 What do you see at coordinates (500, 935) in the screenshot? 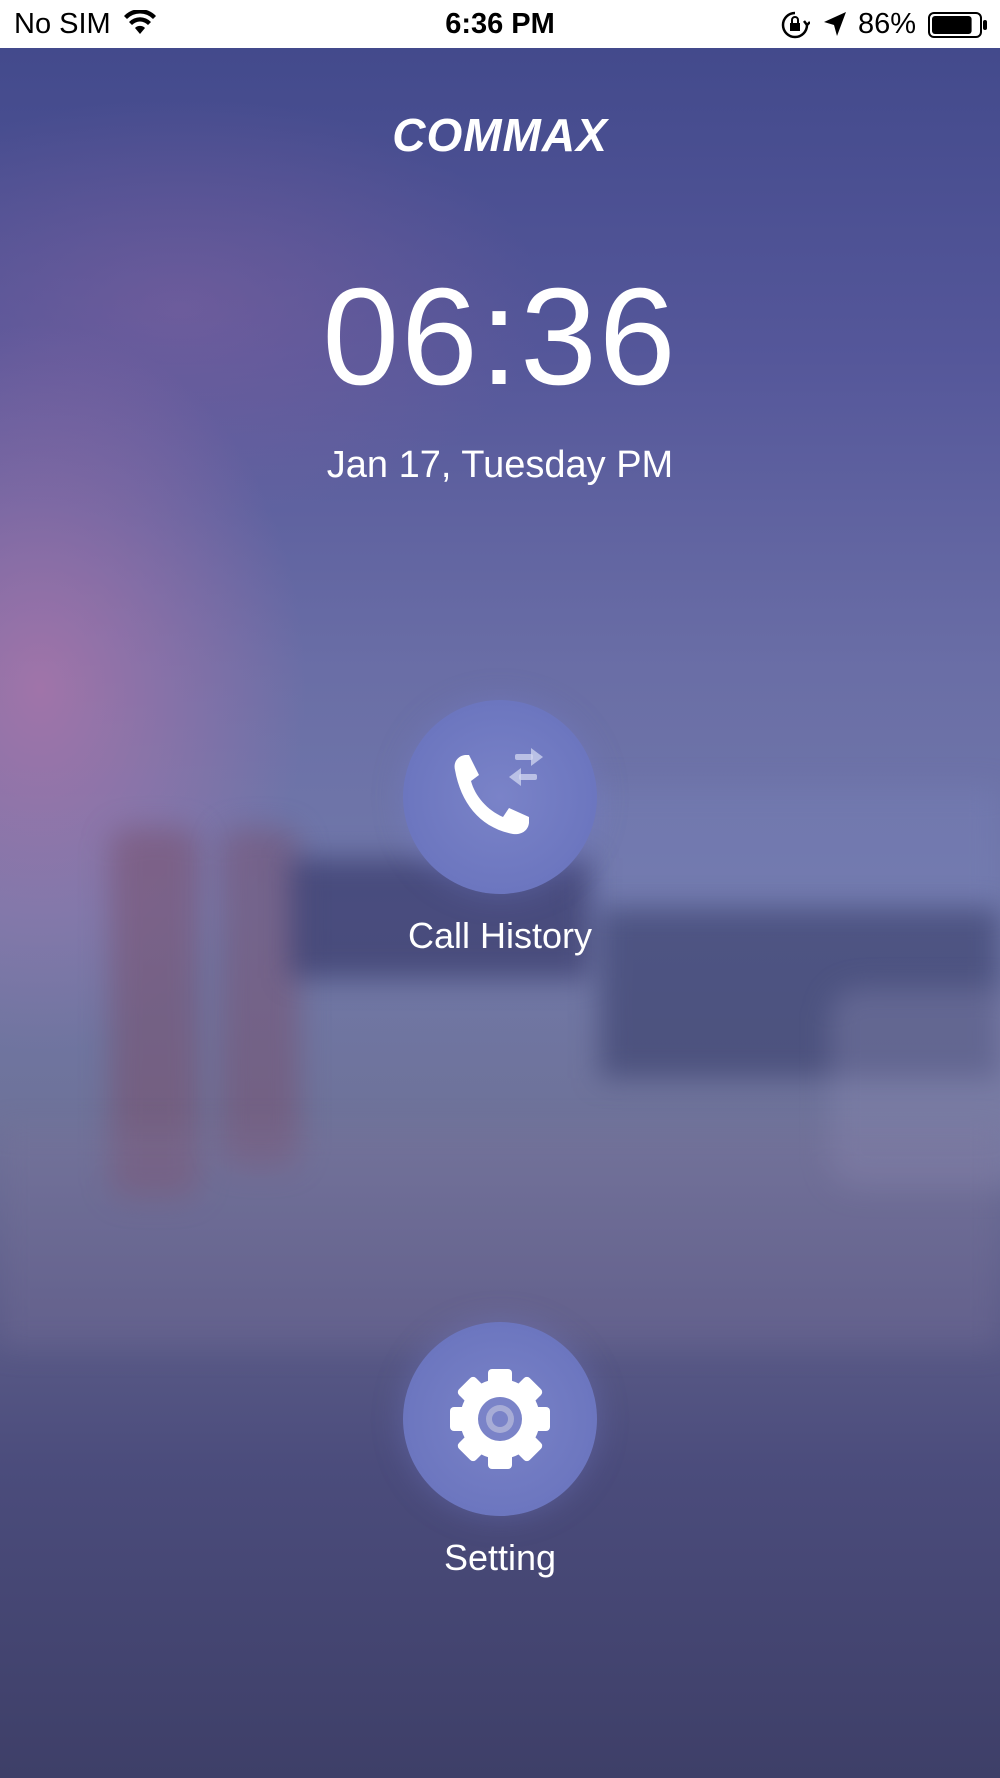
I see `call-history-label: Call History` at bounding box center [500, 935].